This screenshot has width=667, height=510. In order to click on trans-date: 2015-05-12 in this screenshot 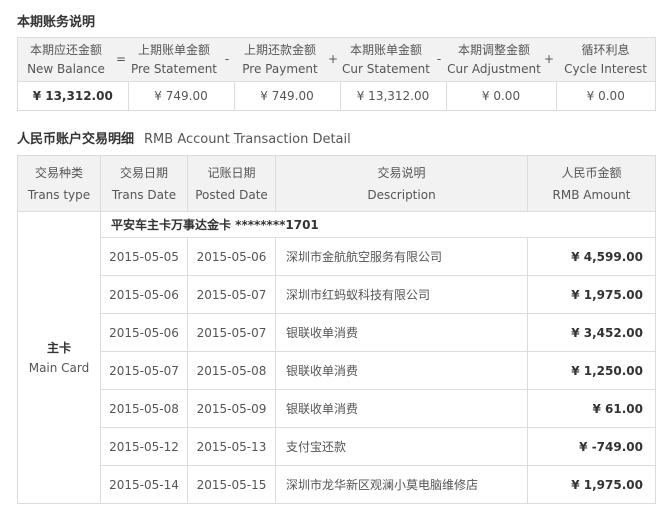, I will do `click(144, 446)`.